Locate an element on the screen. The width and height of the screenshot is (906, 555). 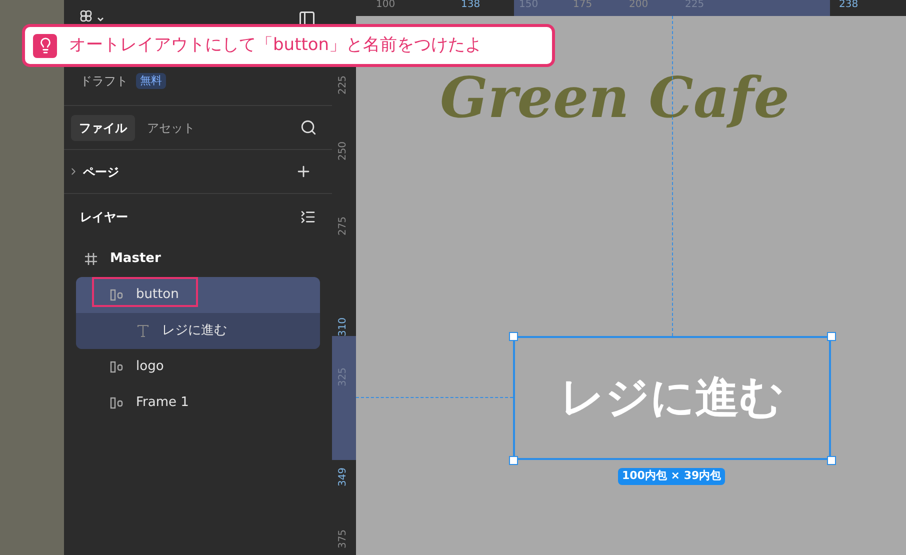
pages-label: ページ is located at coordinates (101, 172).